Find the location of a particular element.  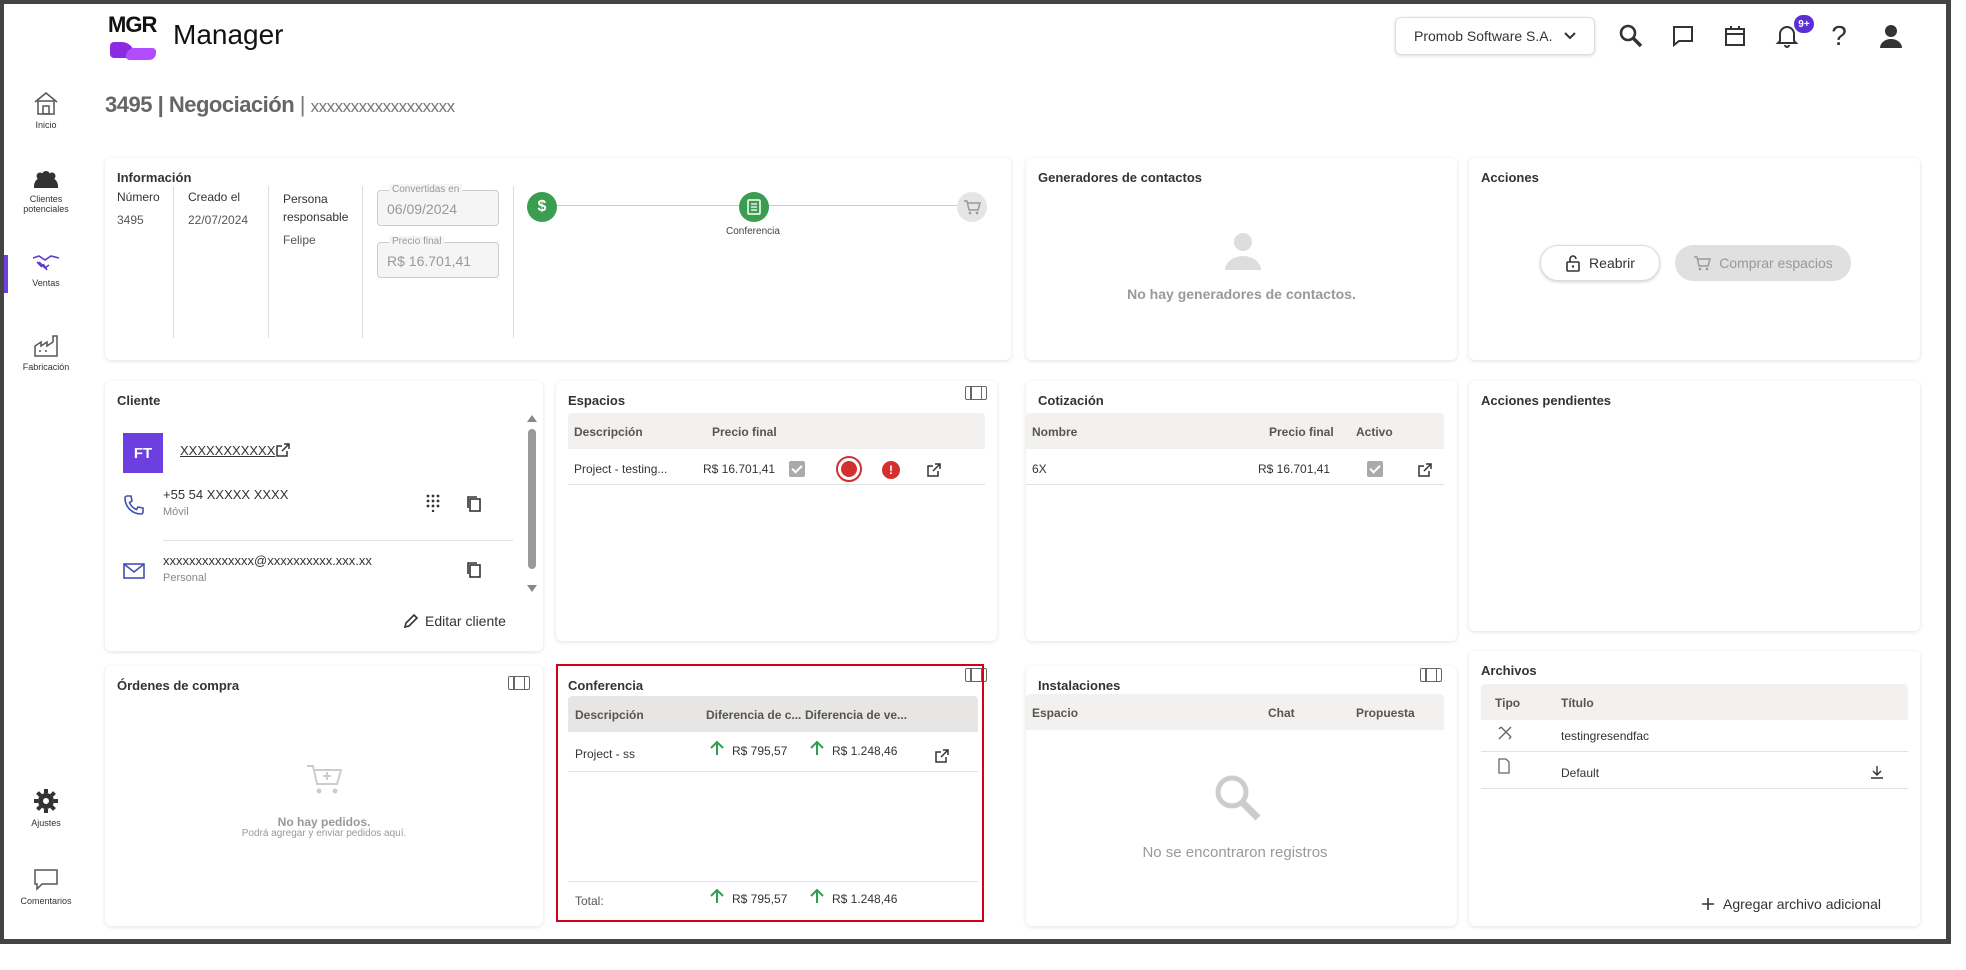

card-title: Acciones pendientes is located at coordinates (1546, 400).